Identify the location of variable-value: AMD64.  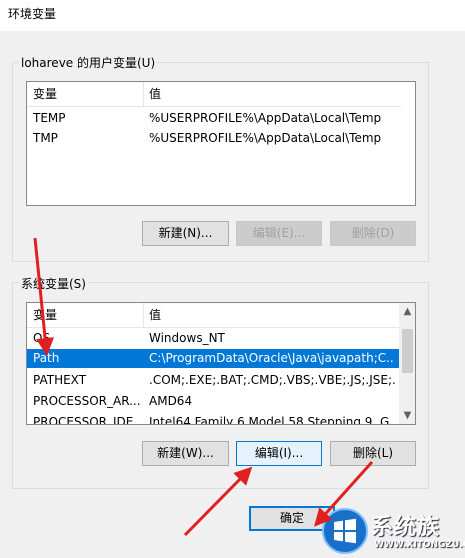
(171, 401).